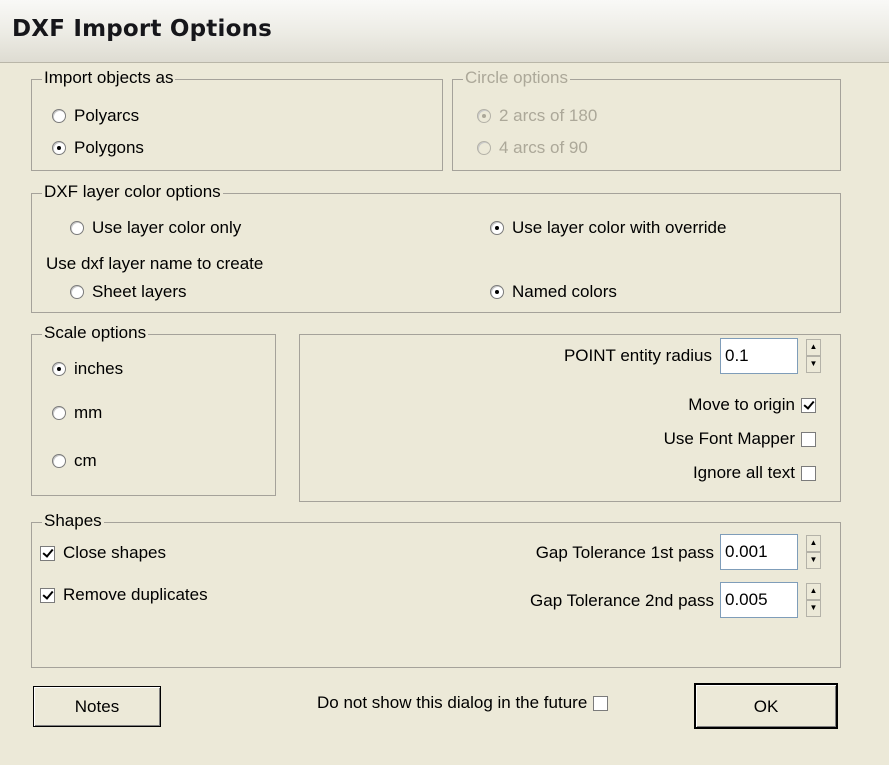 The image size is (889, 765). I want to click on radio-use-layer-color-override-control, so click(497, 228).